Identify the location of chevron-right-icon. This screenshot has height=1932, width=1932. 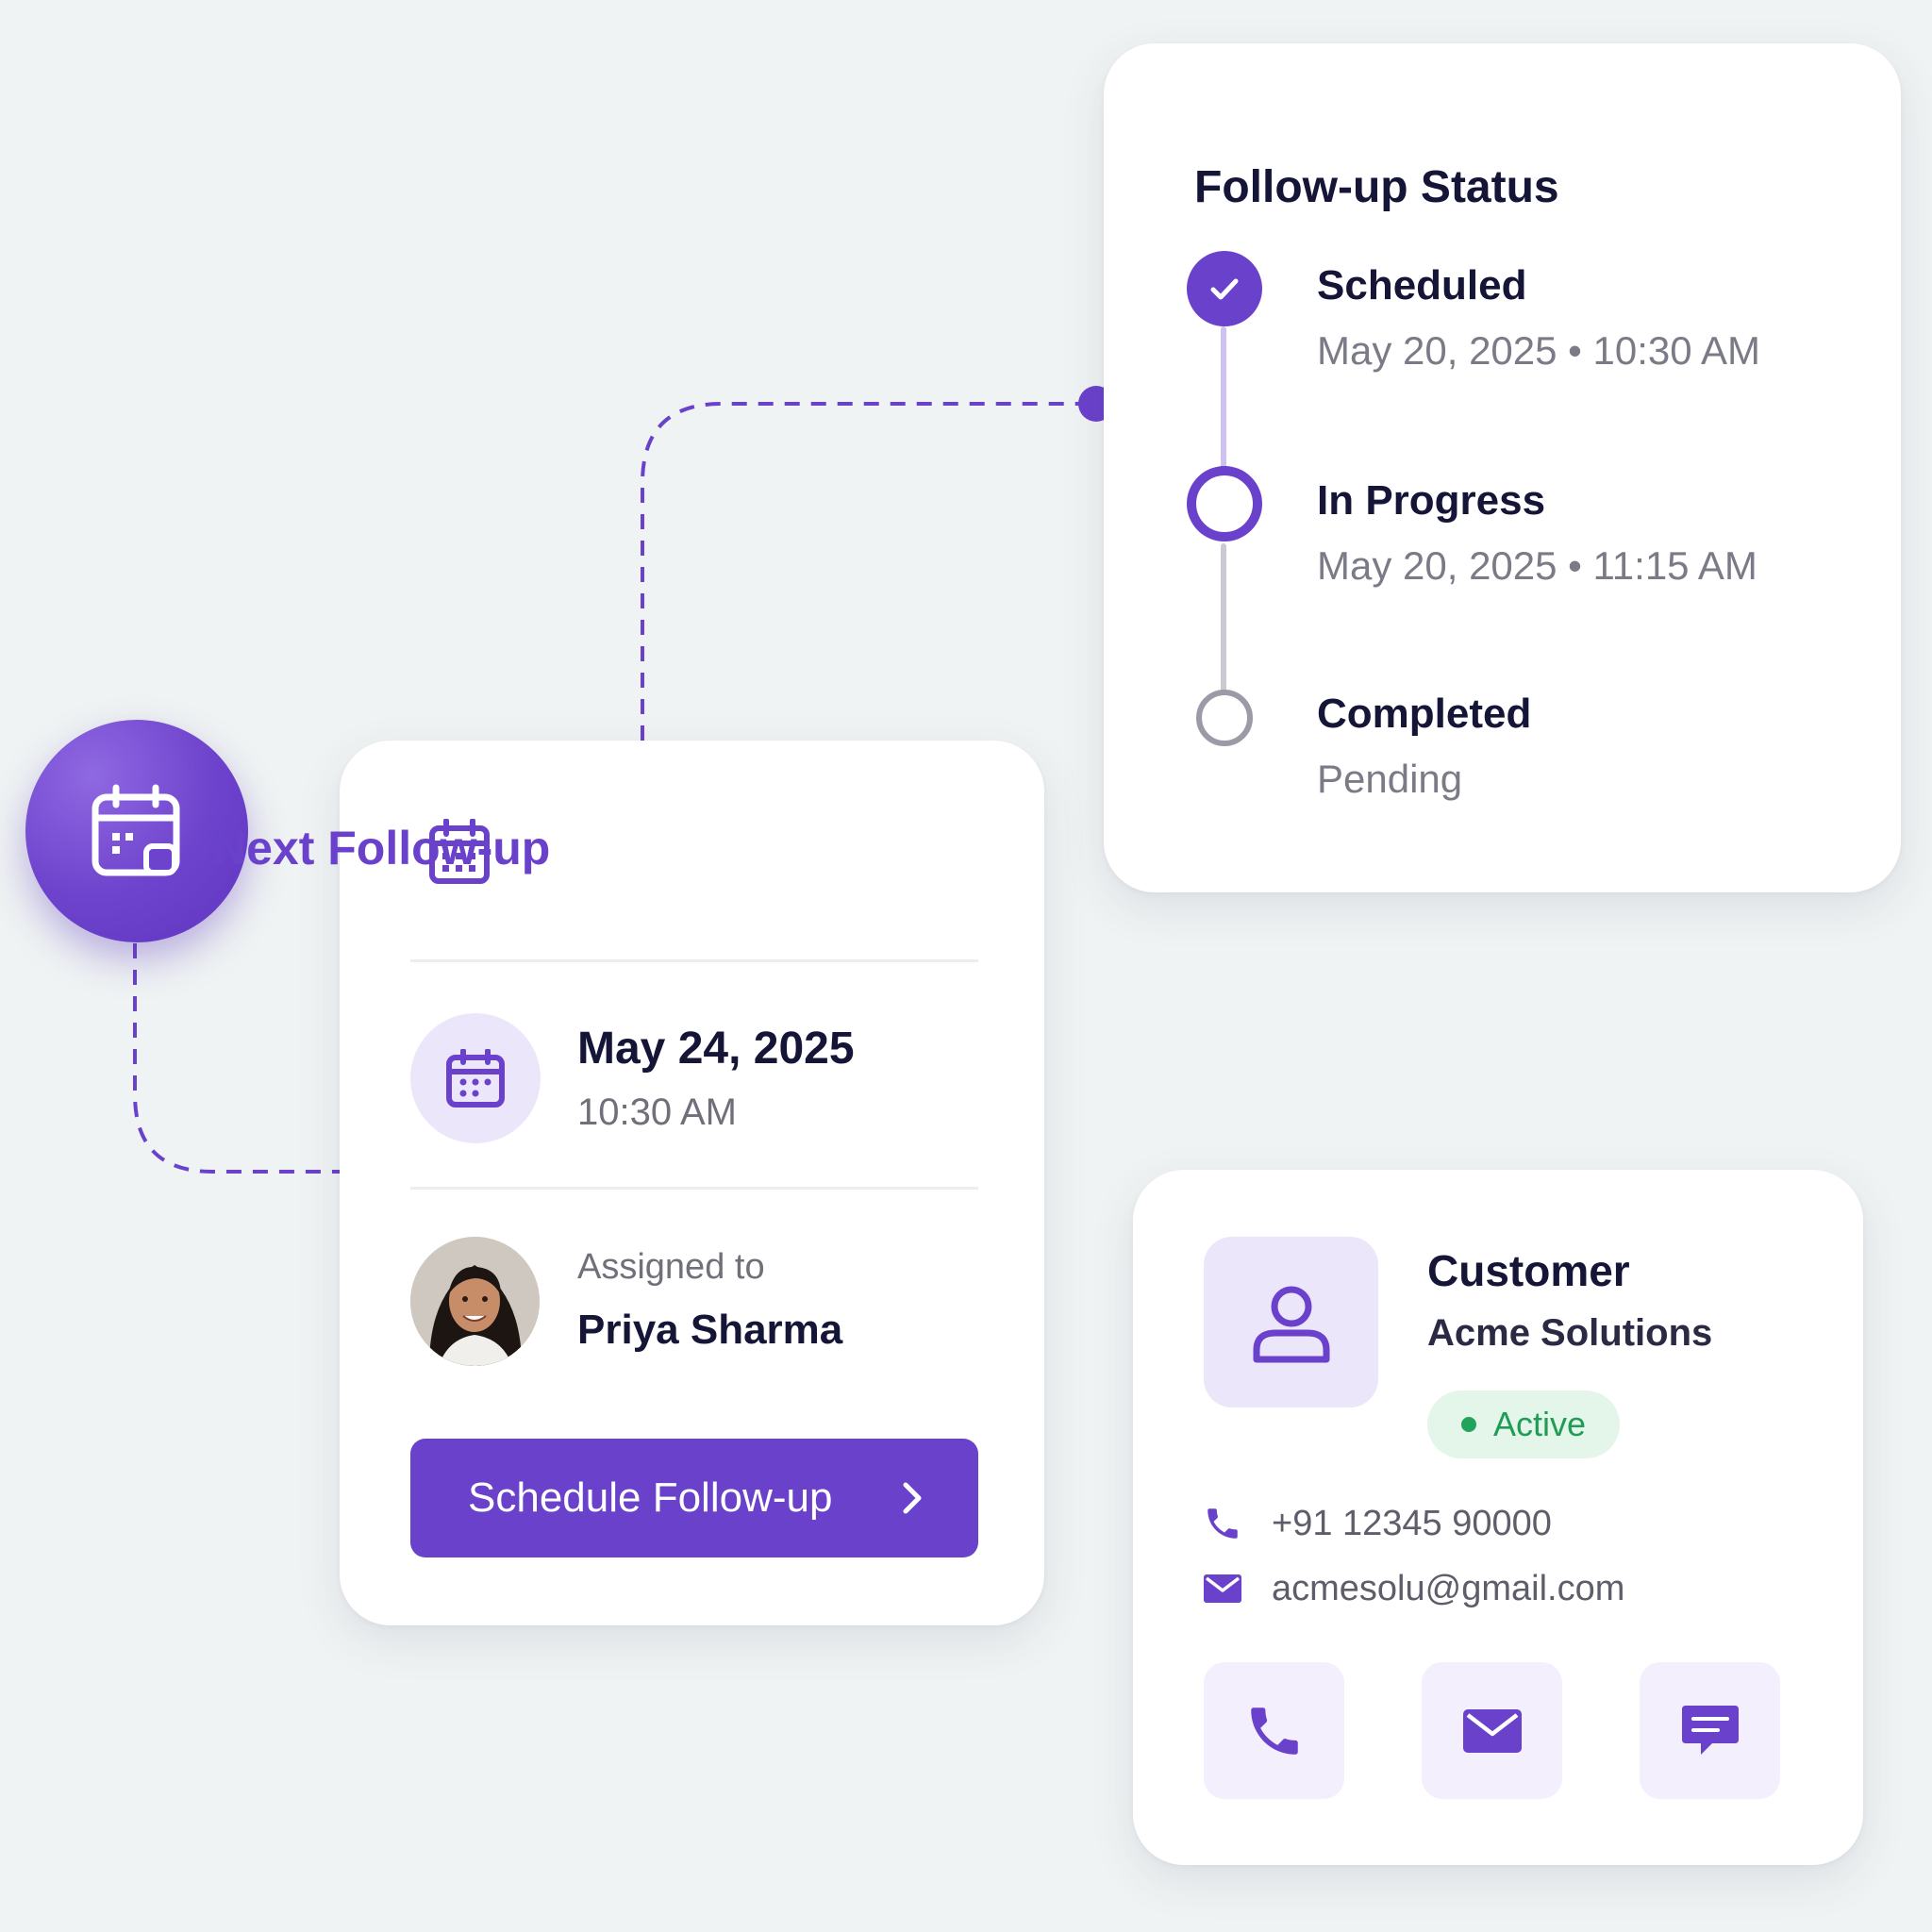
(913, 1498).